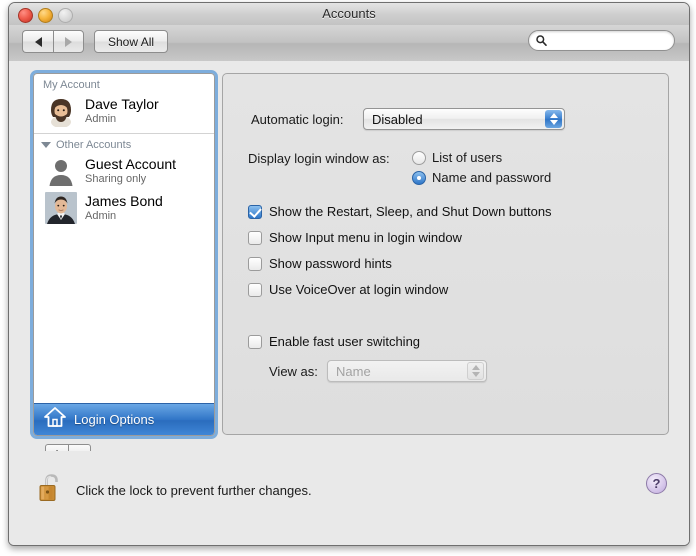 The width and height of the screenshot is (696, 556). Describe the element at coordinates (656, 483) in the screenshot. I see `help-button: ?` at that location.